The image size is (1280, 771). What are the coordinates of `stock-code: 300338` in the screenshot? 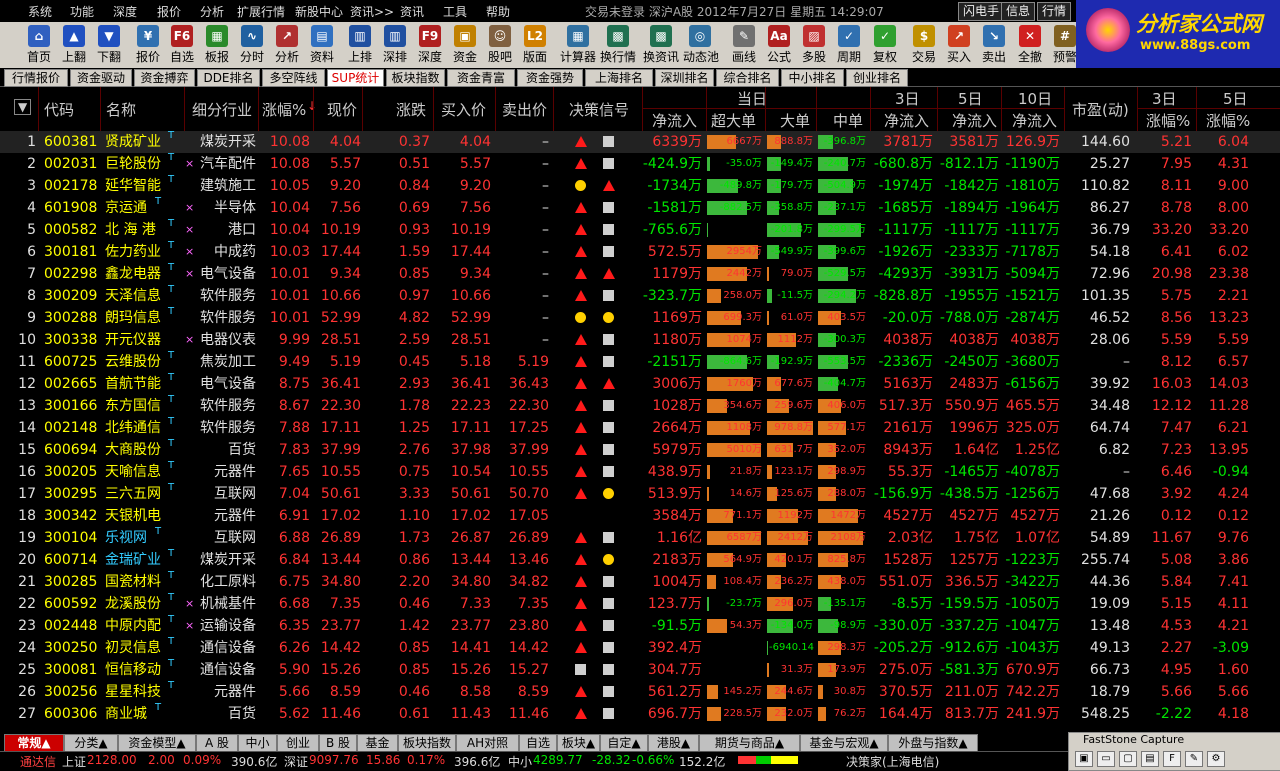 It's located at (70, 340).